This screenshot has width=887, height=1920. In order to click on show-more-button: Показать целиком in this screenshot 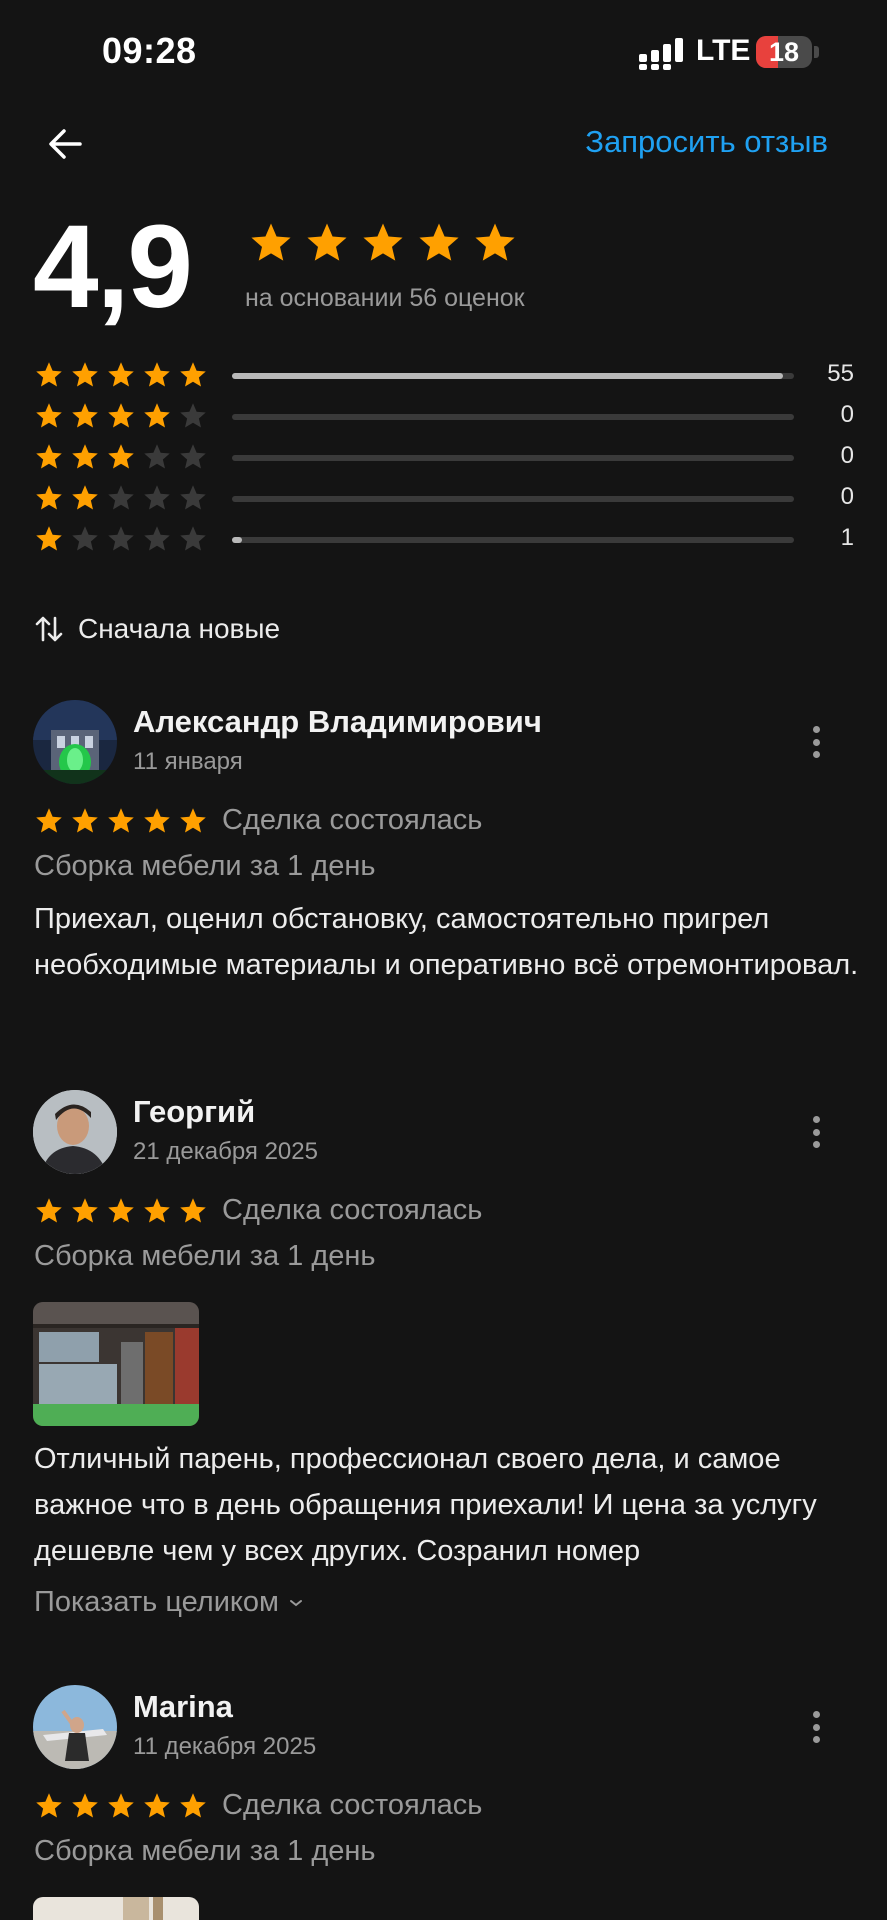, I will do `click(168, 1602)`.